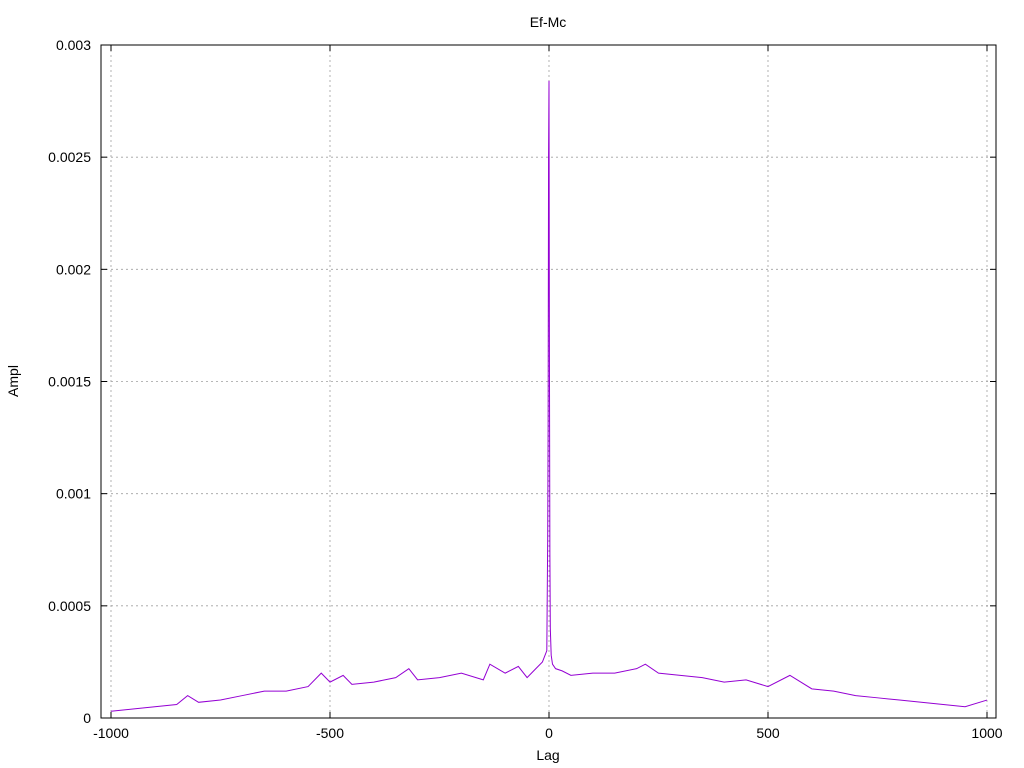  I want to click on x-tick-label: -500, so click(330, 733).